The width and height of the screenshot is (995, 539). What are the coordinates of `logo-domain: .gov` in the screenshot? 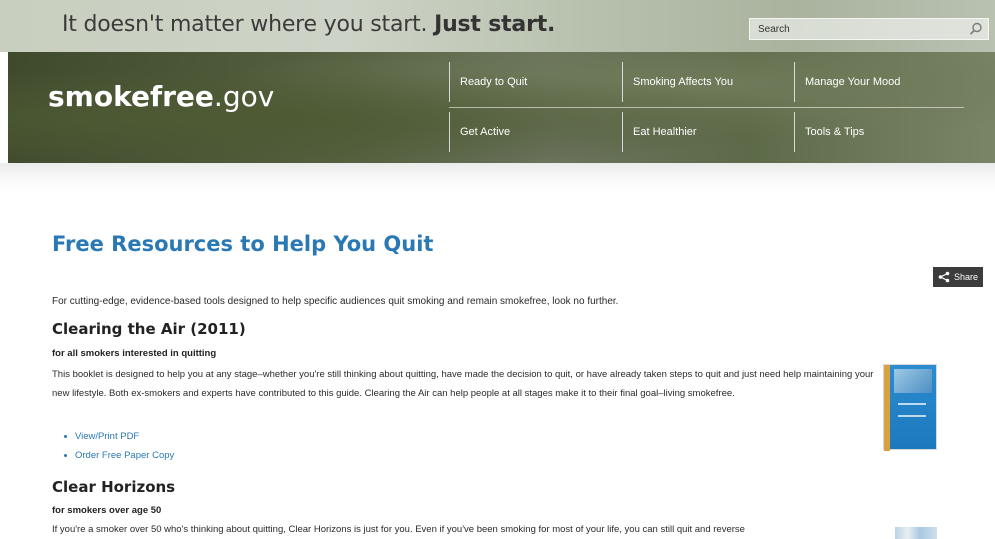 It's located at (244, 96).